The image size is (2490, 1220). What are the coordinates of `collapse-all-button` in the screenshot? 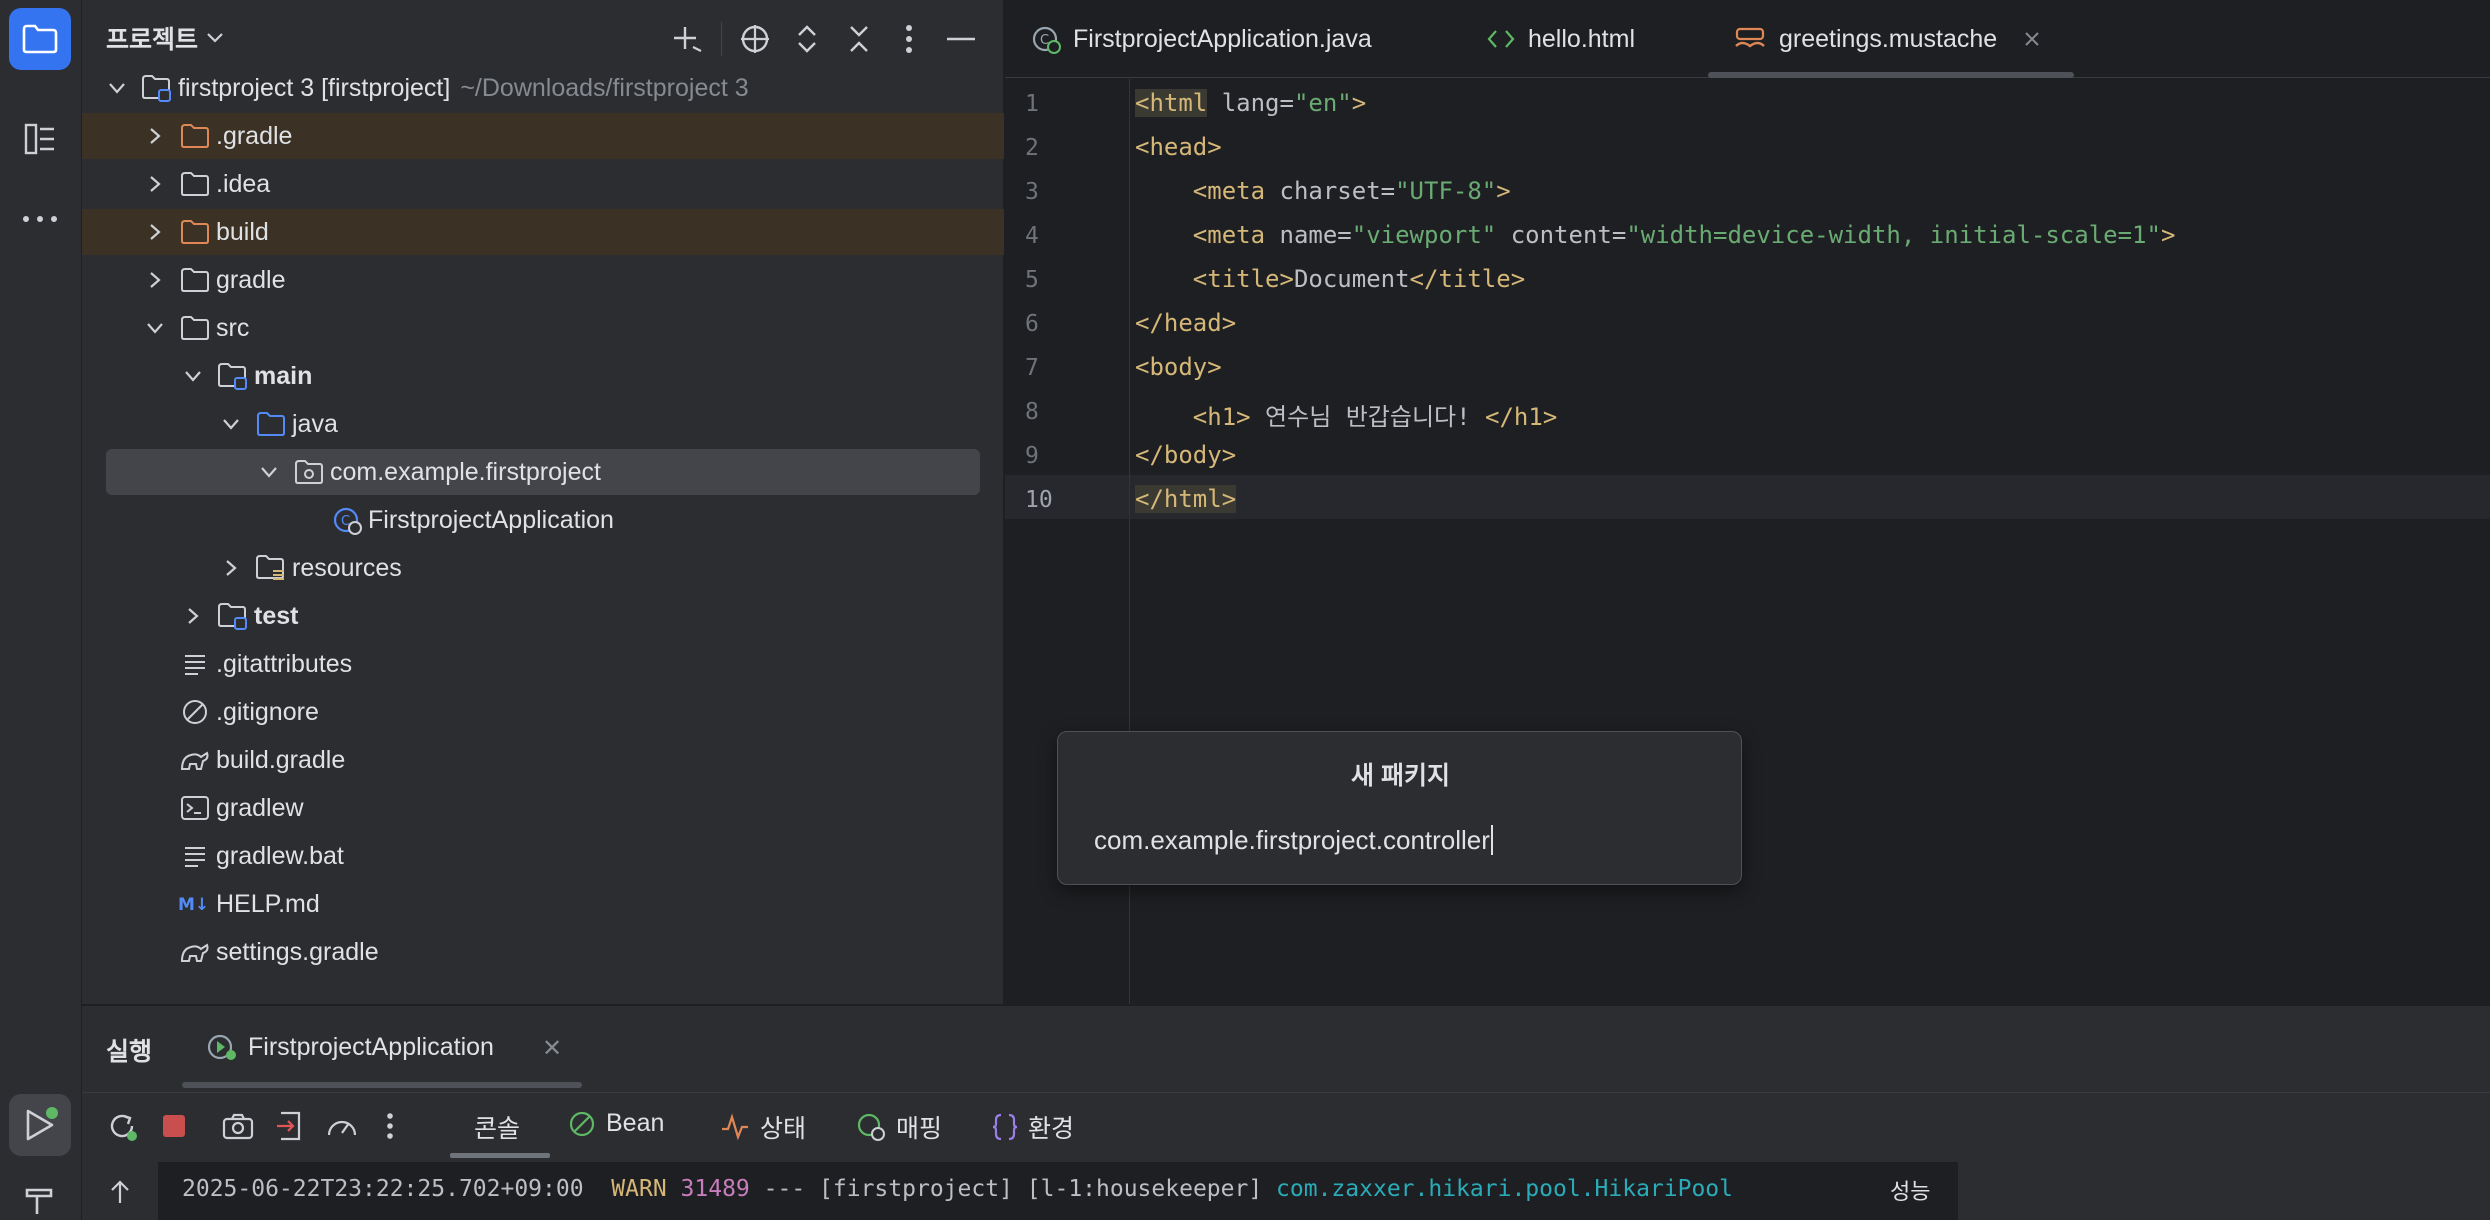 It's located at (859, 39).